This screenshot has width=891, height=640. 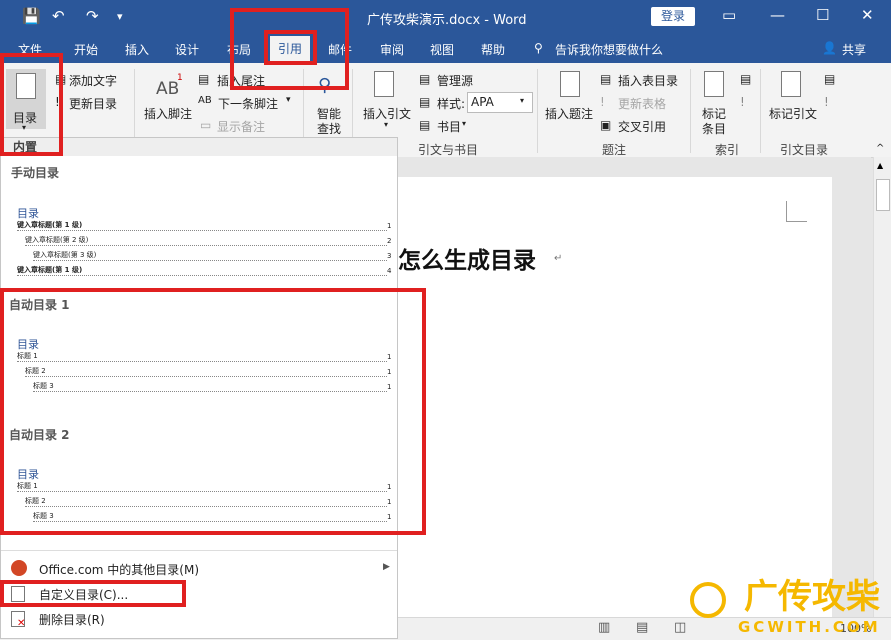 I want to click on document-heading: 怎么生成目录, so click(x=467, y=258).